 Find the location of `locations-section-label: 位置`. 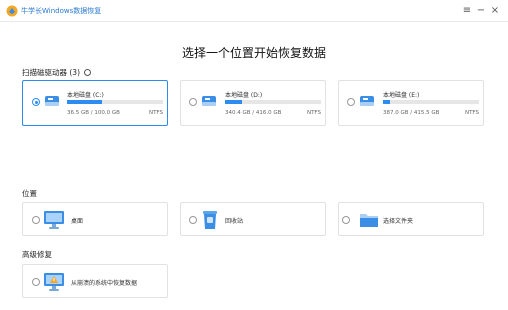

locations-section-label: 位置 is located at coordinates (29, 193).